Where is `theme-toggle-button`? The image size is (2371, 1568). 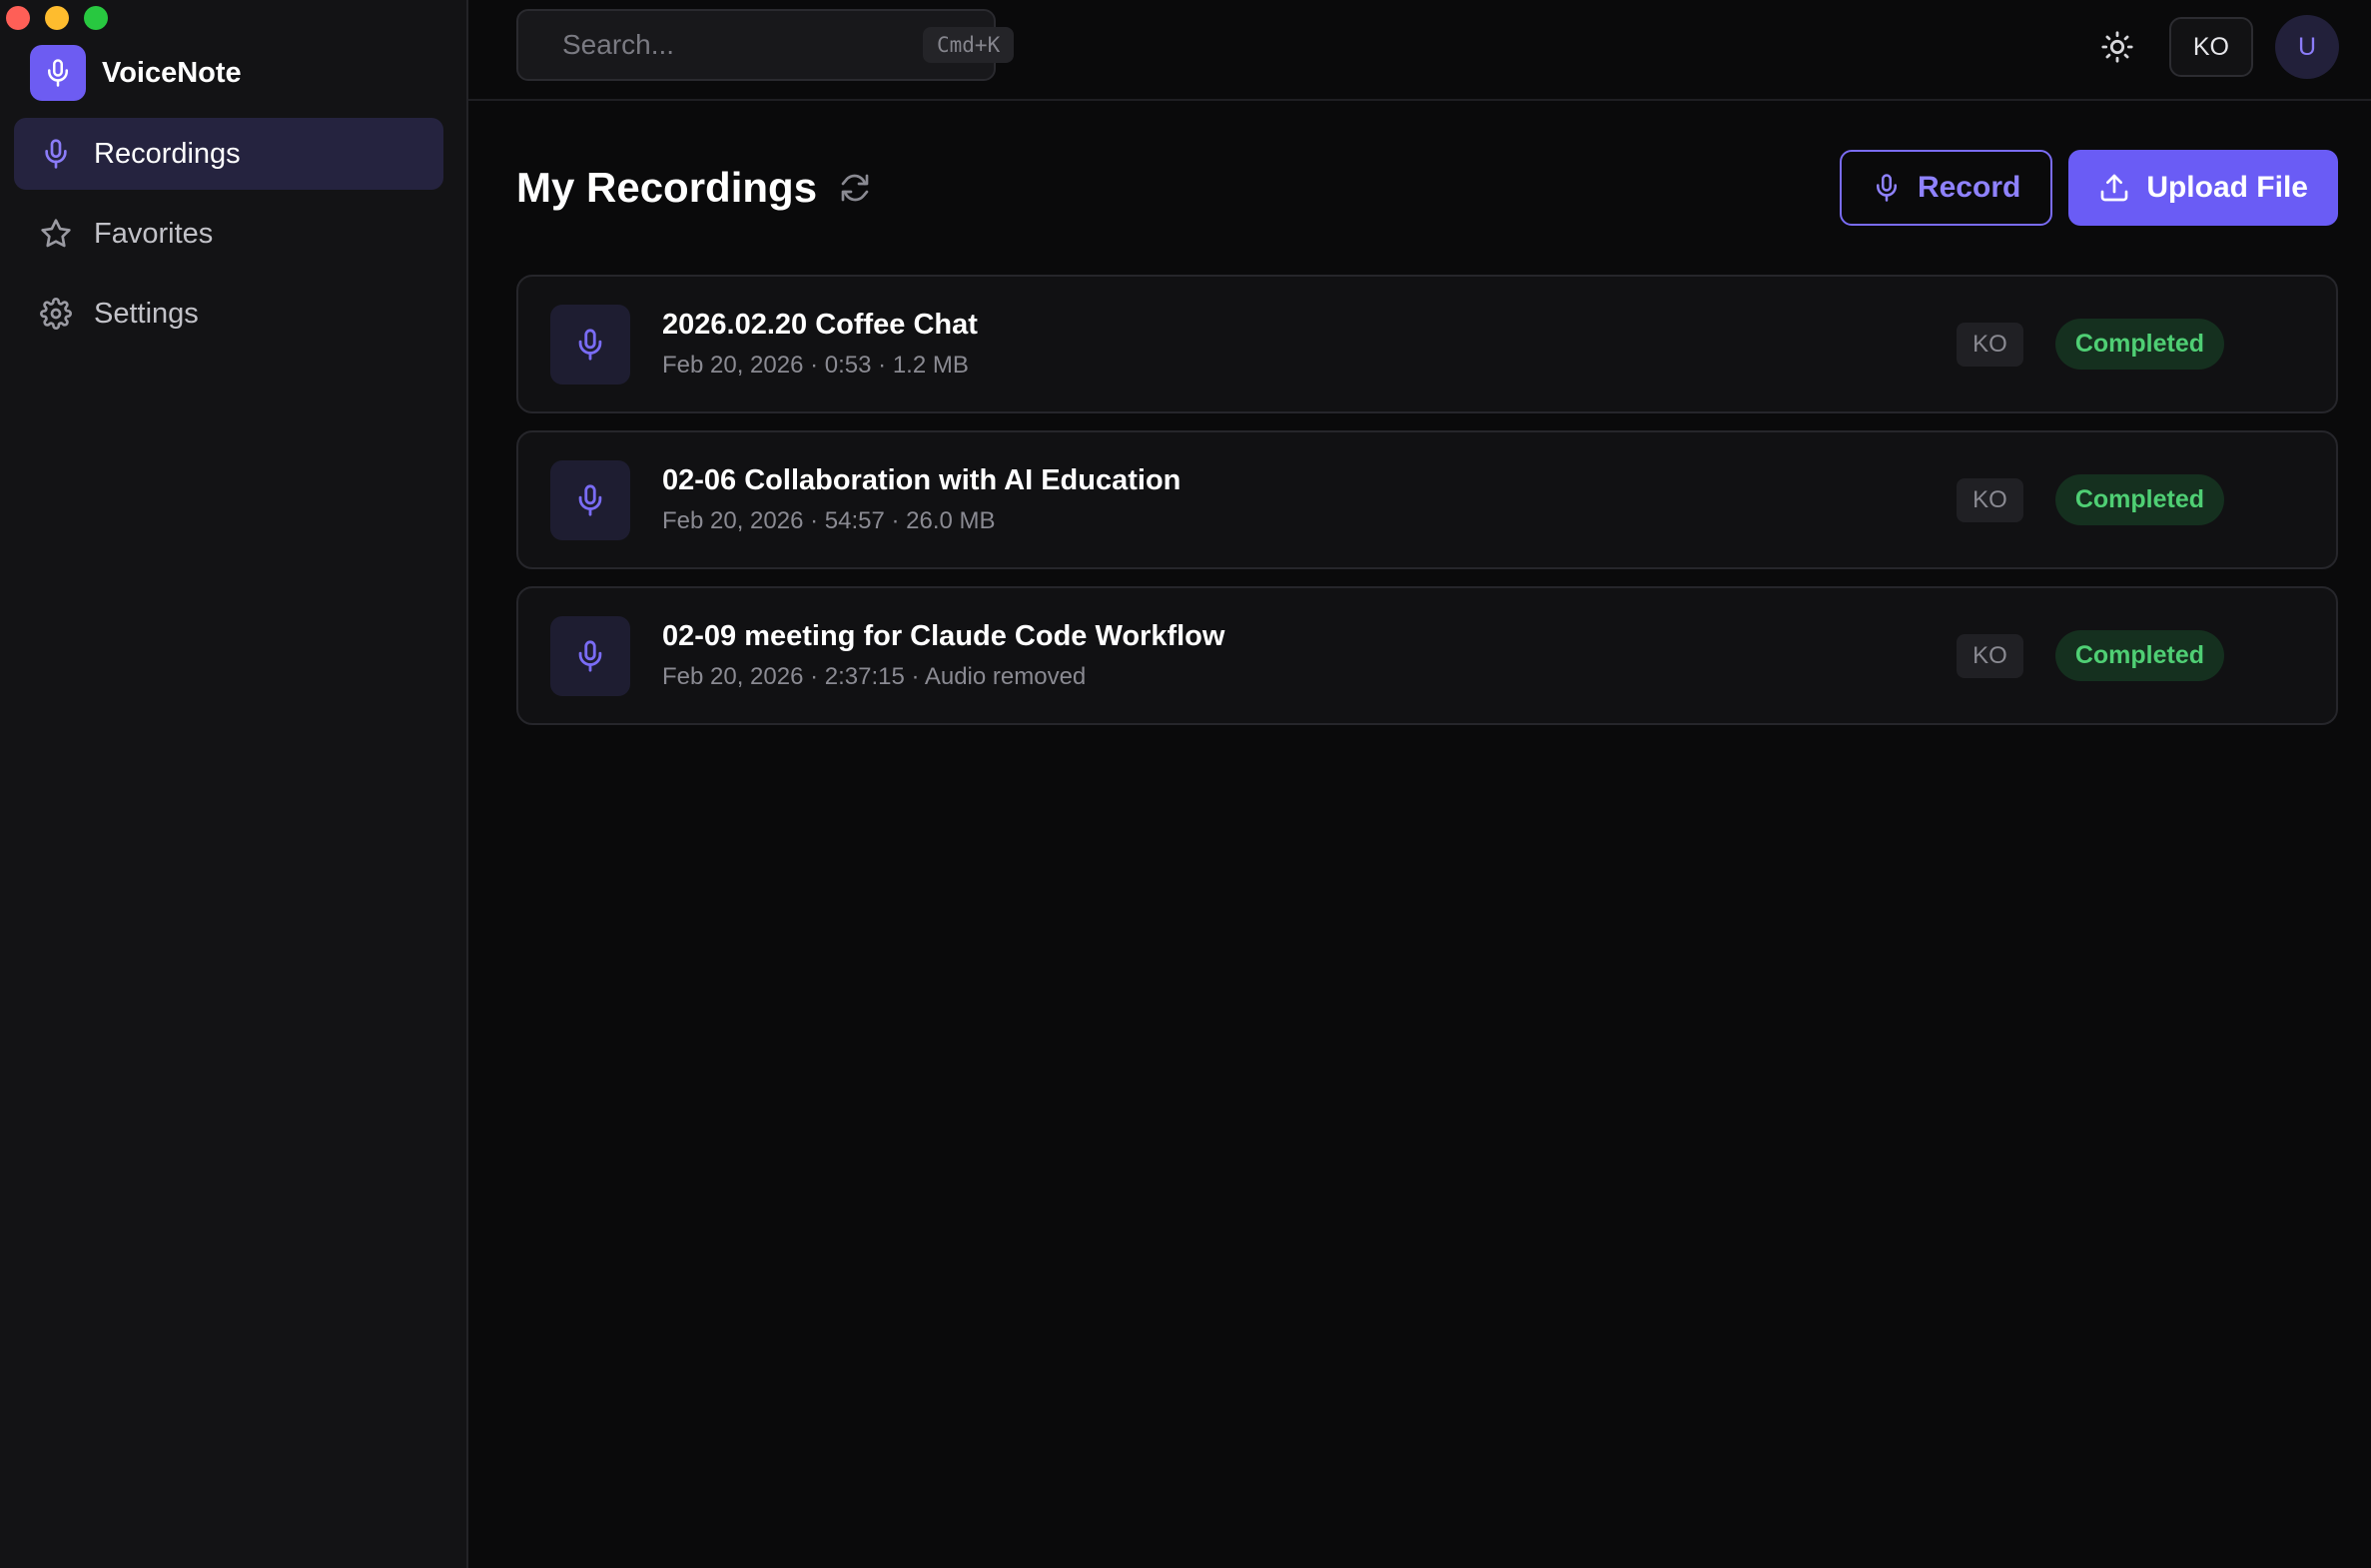 theme-toggle-button is located at coordinates (2117, 47).